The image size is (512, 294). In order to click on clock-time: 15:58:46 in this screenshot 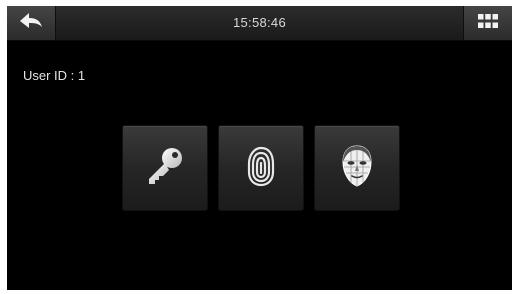, I will do `click(259, 22)`.